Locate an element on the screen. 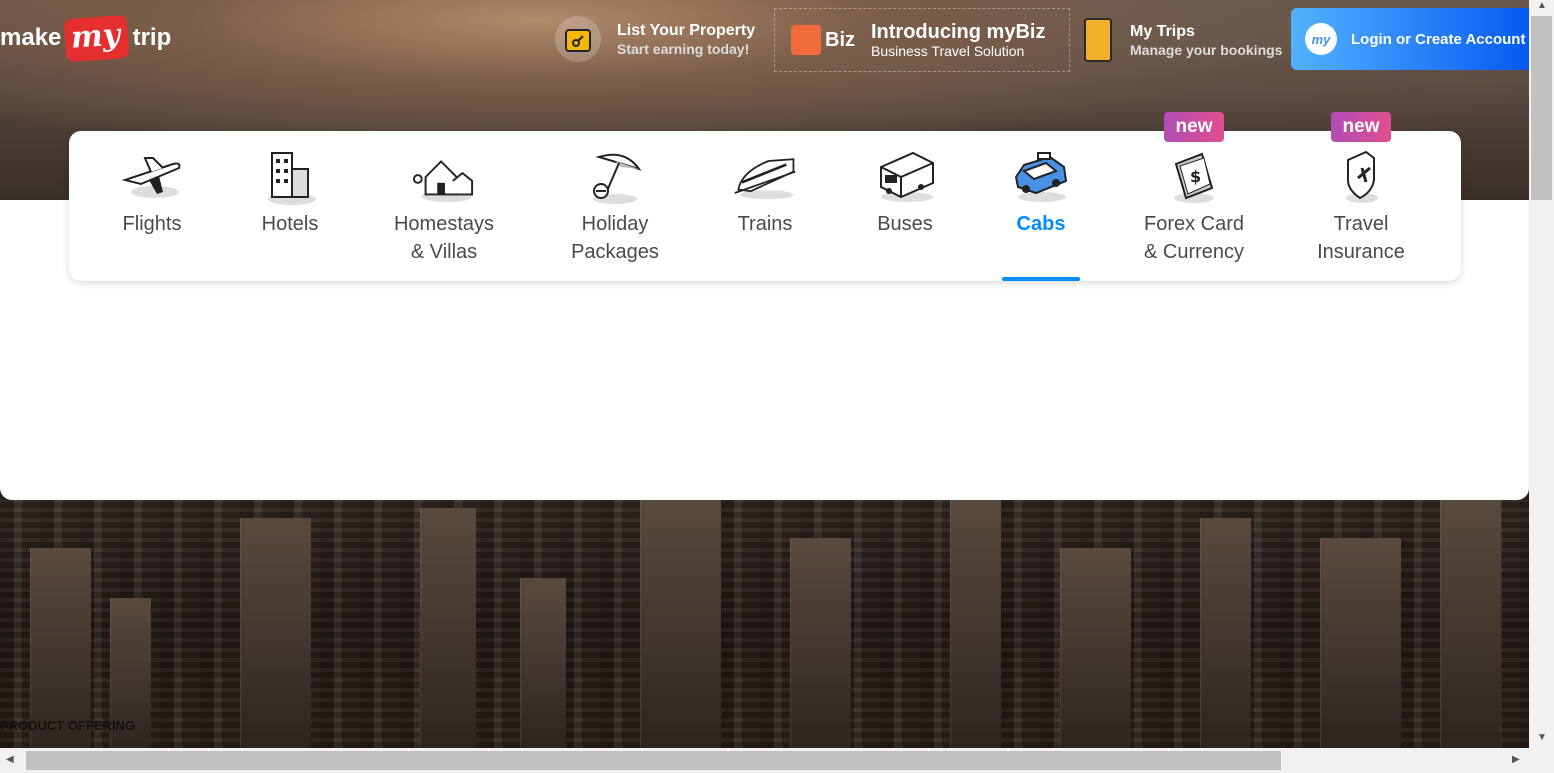 This screenshot has height=773, width=1554. nav-item-travel-insurance: new Travel Insurance is located at coordinates (1361, 196).